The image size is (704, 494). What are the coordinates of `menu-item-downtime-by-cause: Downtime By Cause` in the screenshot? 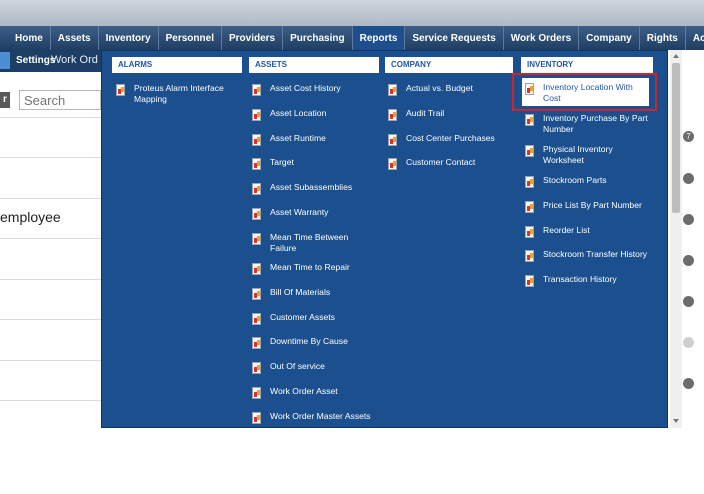 It's located at (317, 342).